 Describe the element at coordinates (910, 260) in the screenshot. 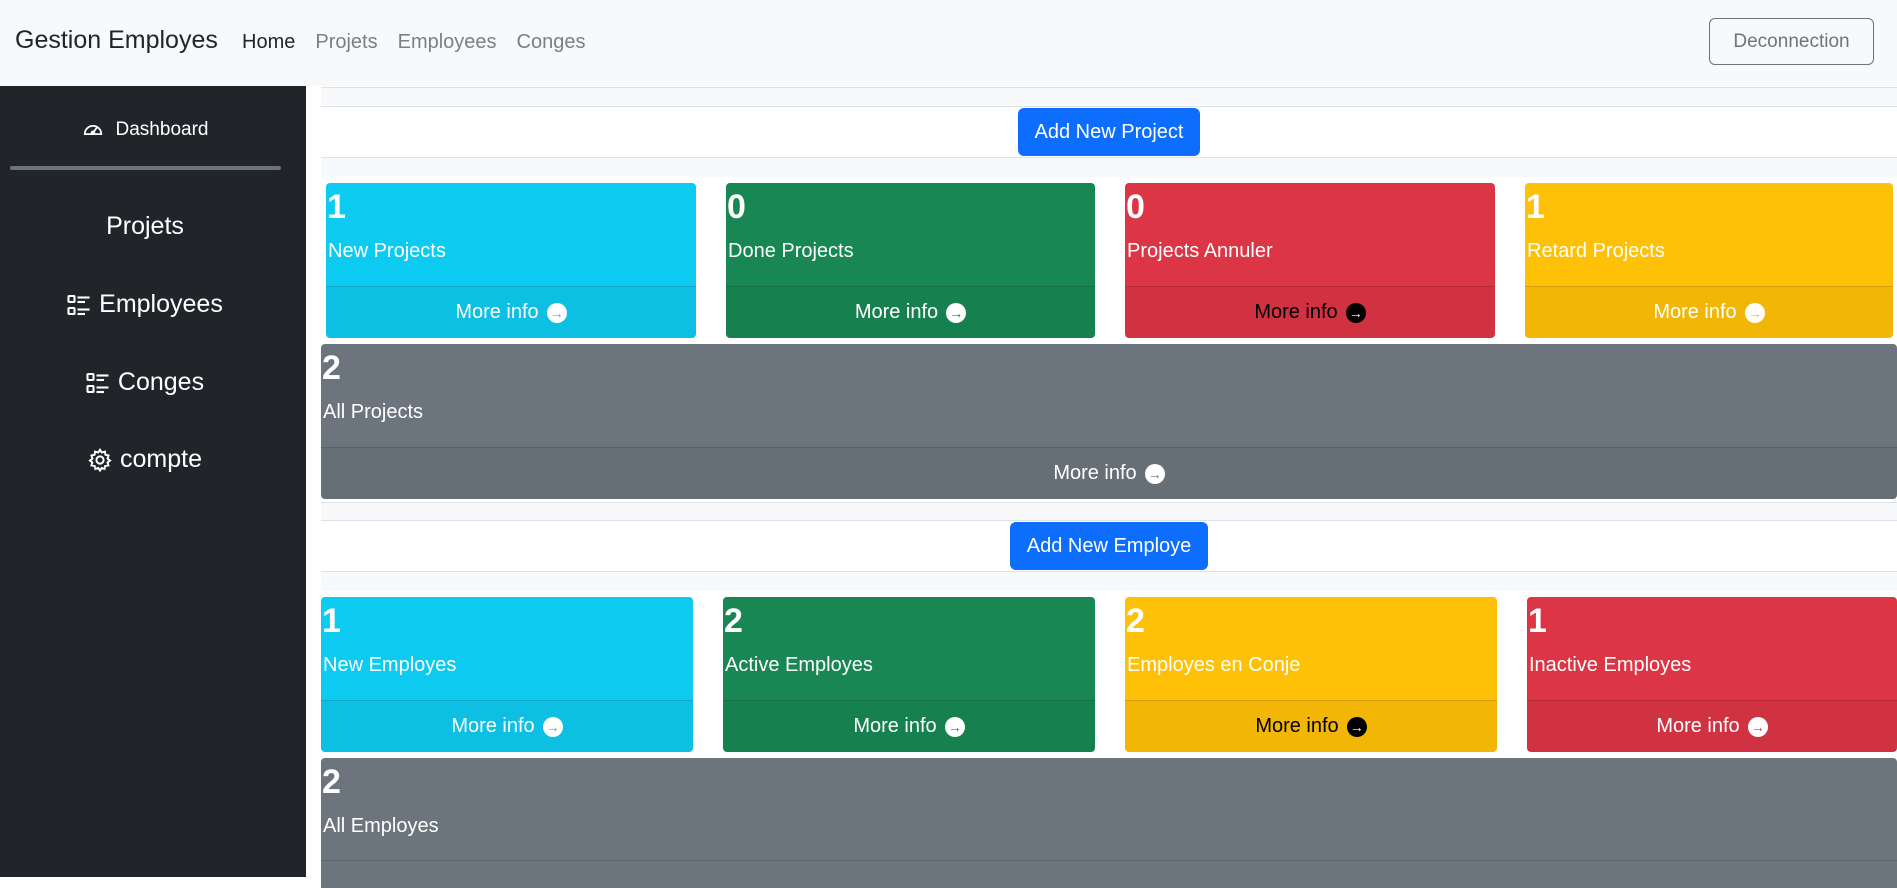

I see `stat-card-done-projects: 0 Done Projects More info →` at that location.